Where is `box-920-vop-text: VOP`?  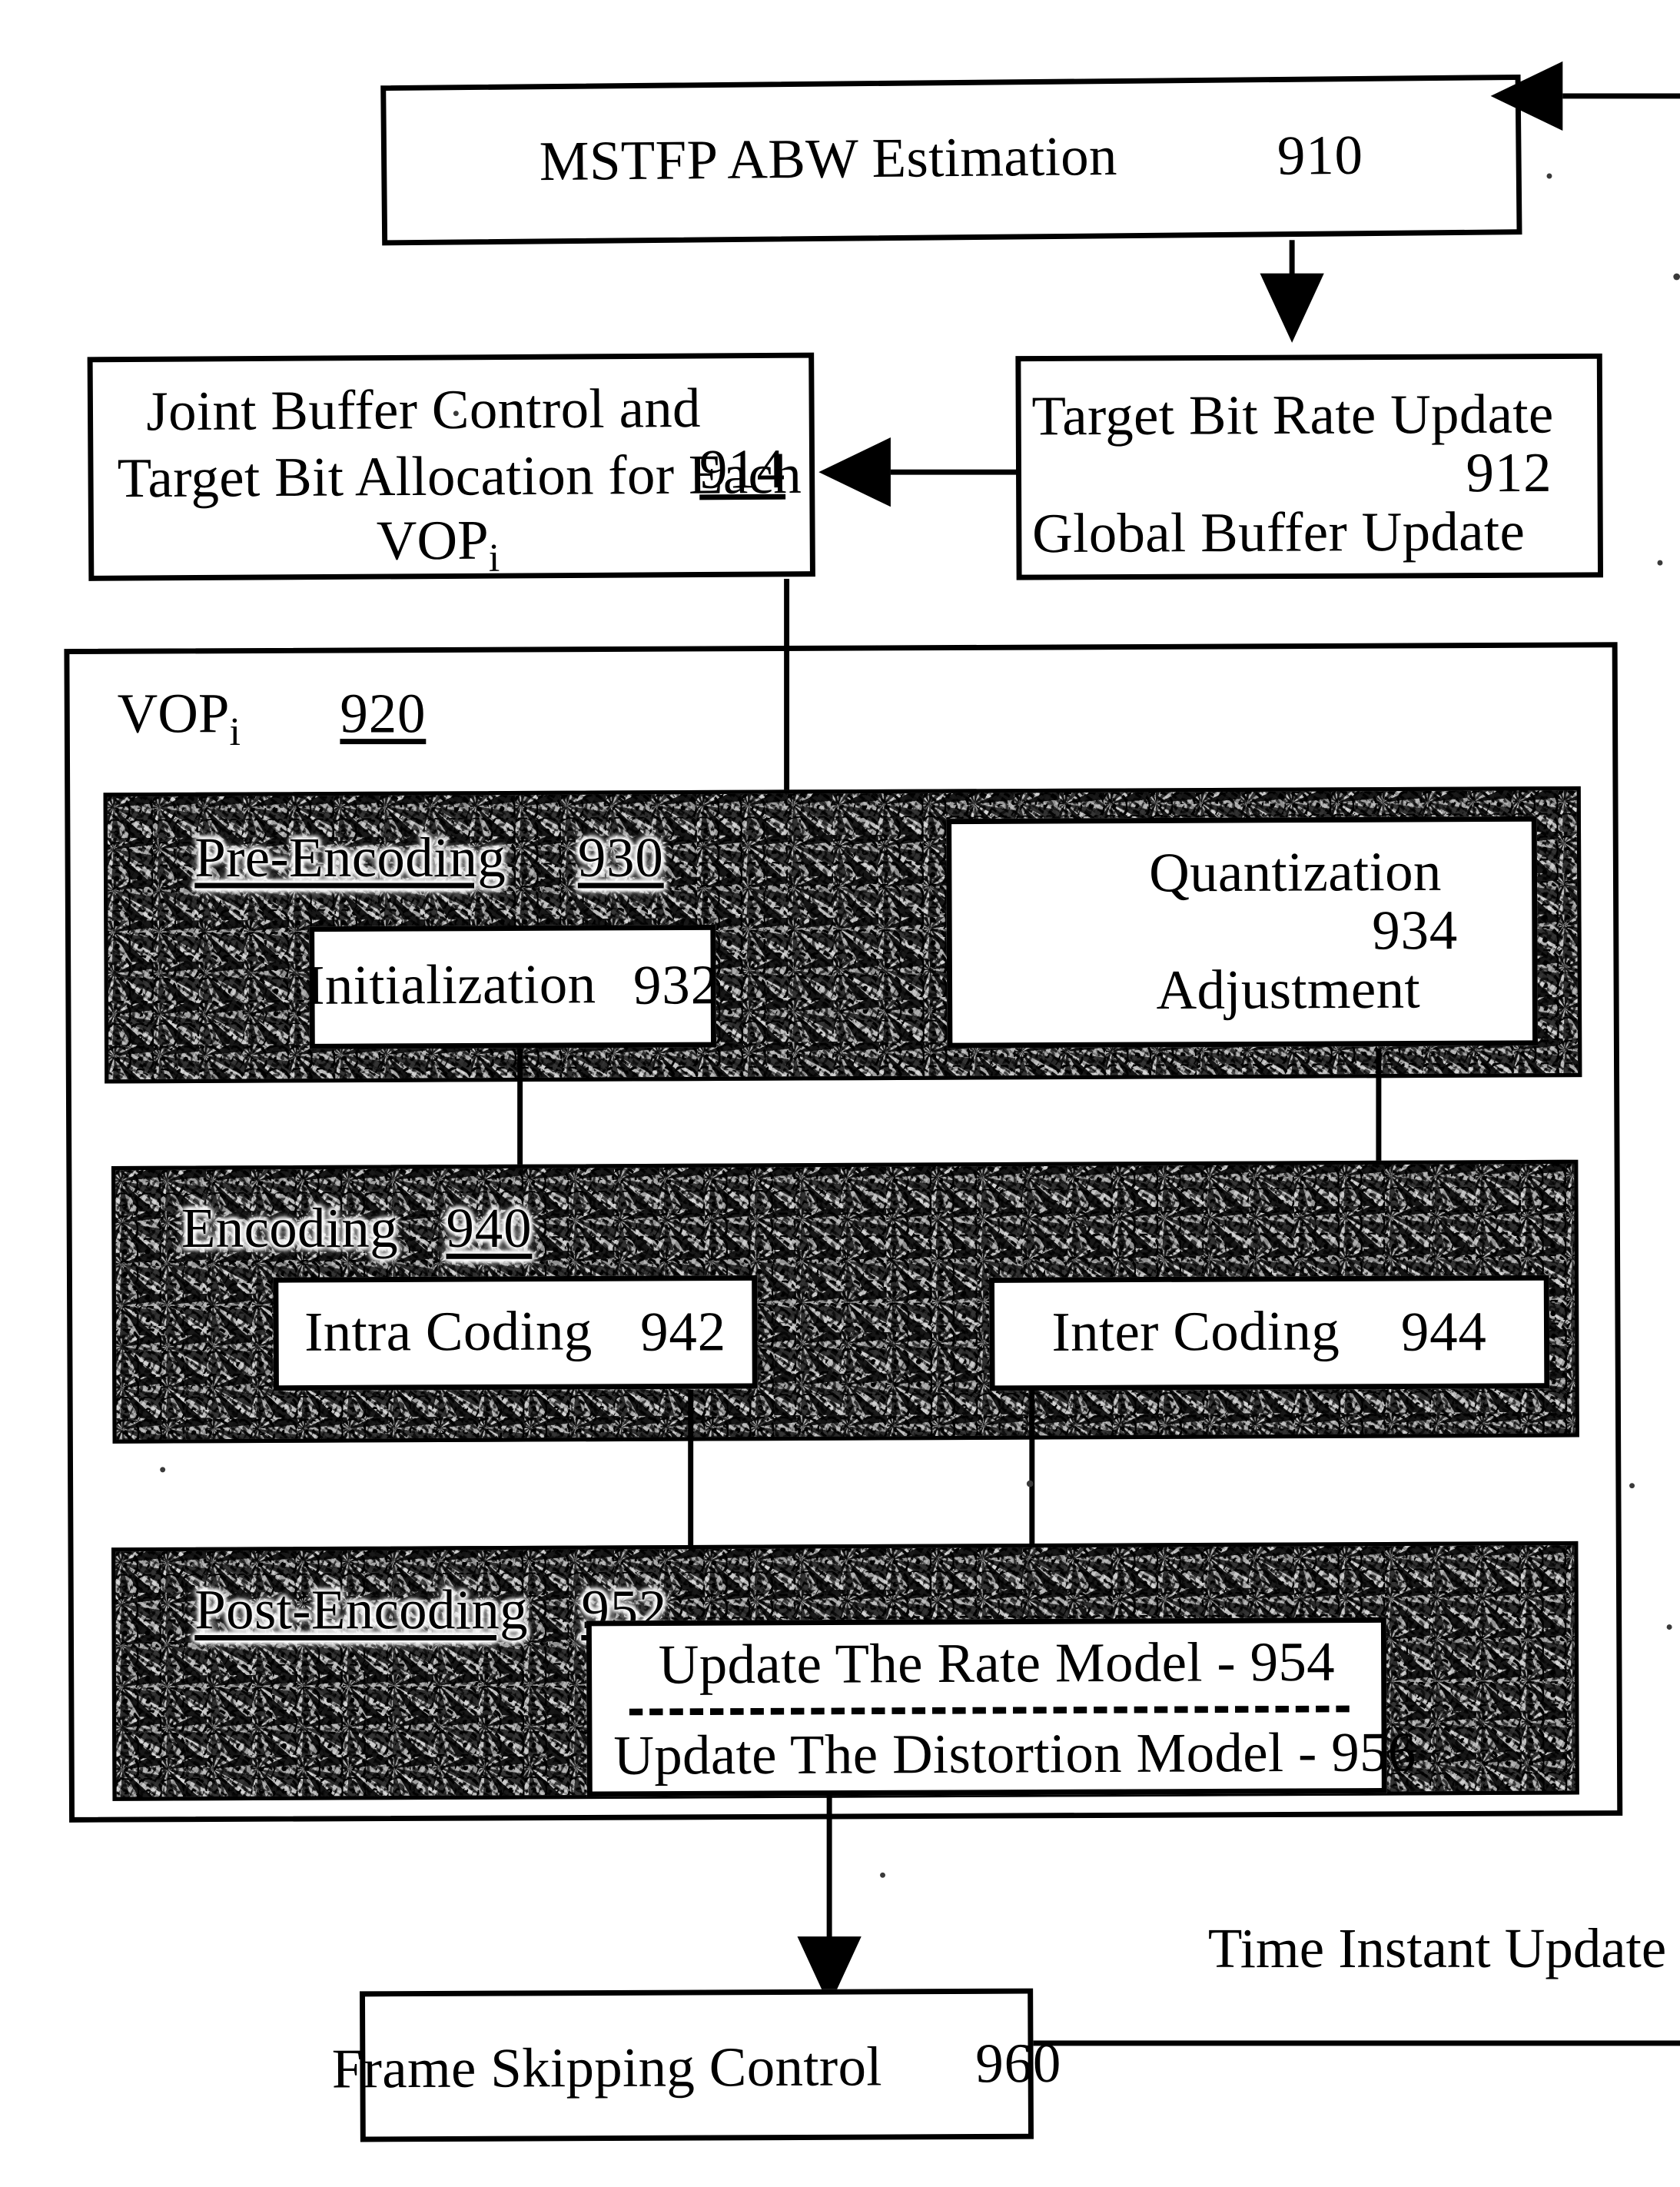
box-920-vop-text: VOP is located at coordinates (174, 715).